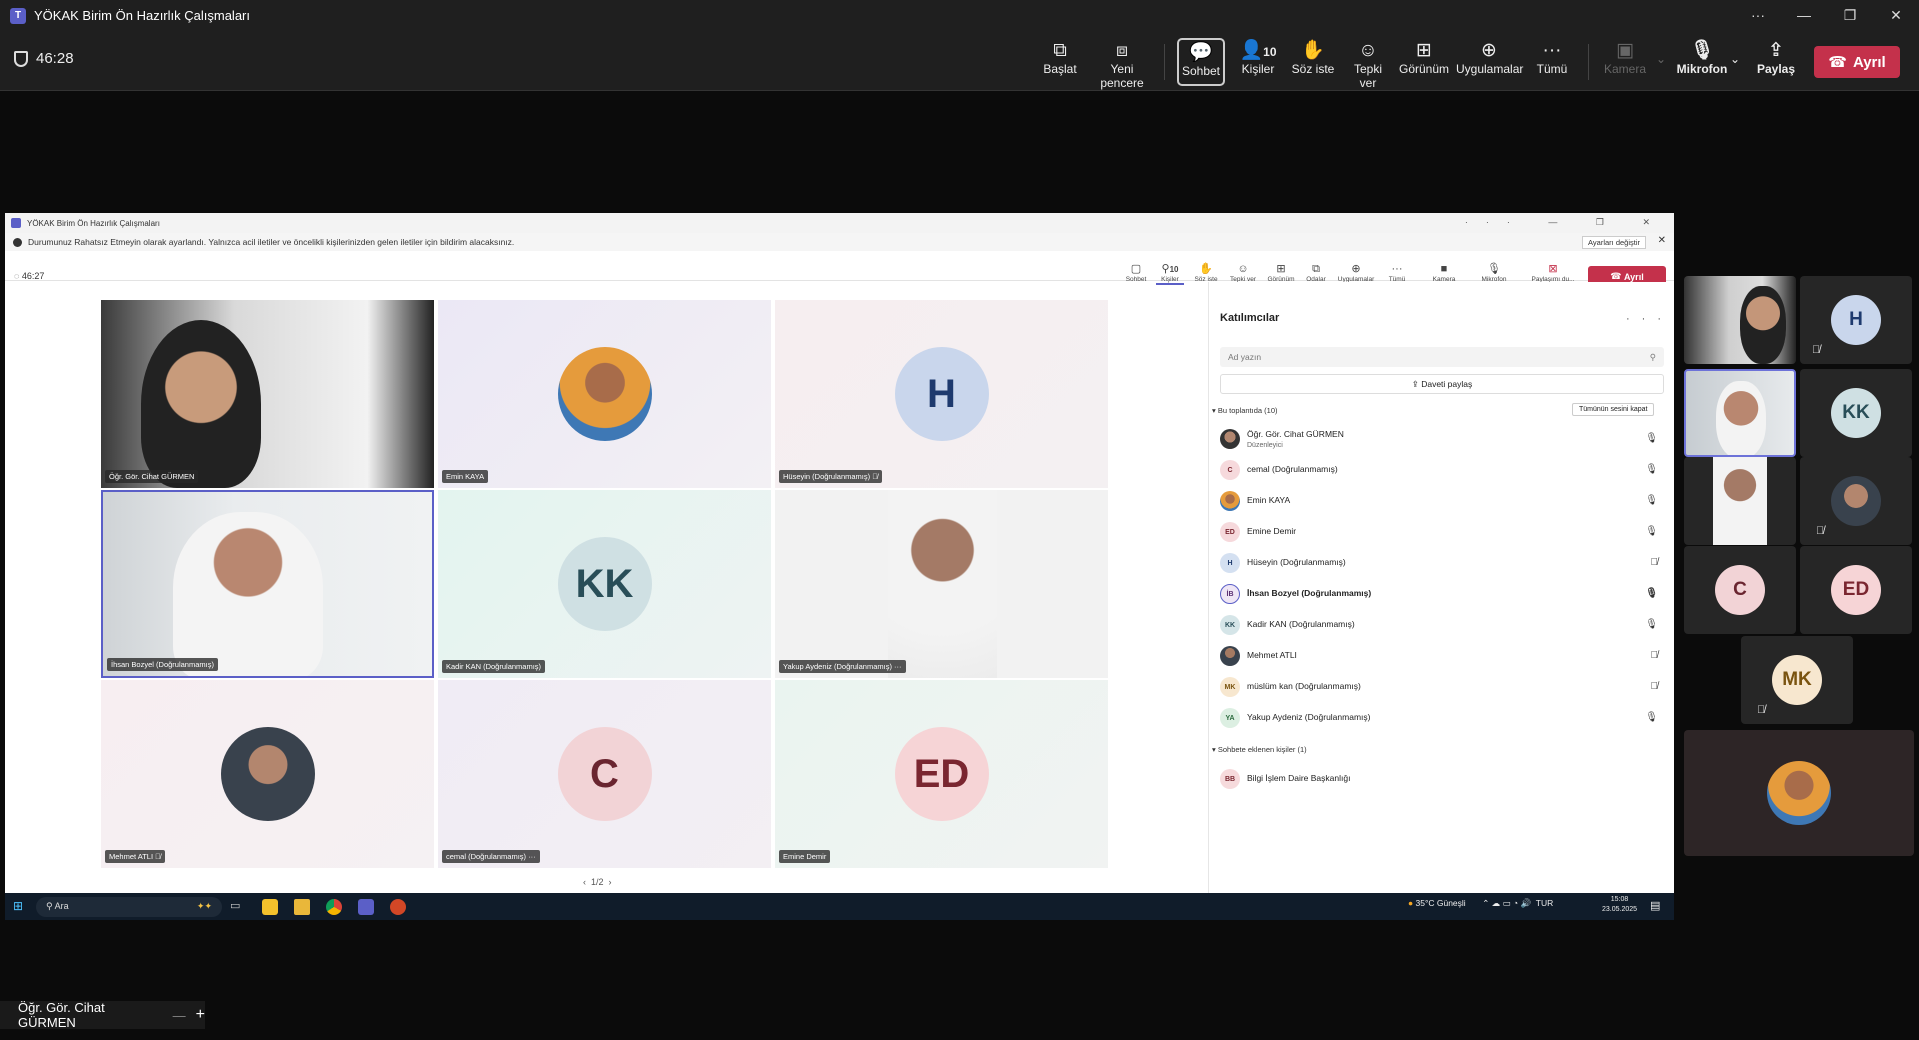 This screenshot has width=1919, height=1040. I want to click on gallery-tile-kadir: KK, so click(1856, 413).